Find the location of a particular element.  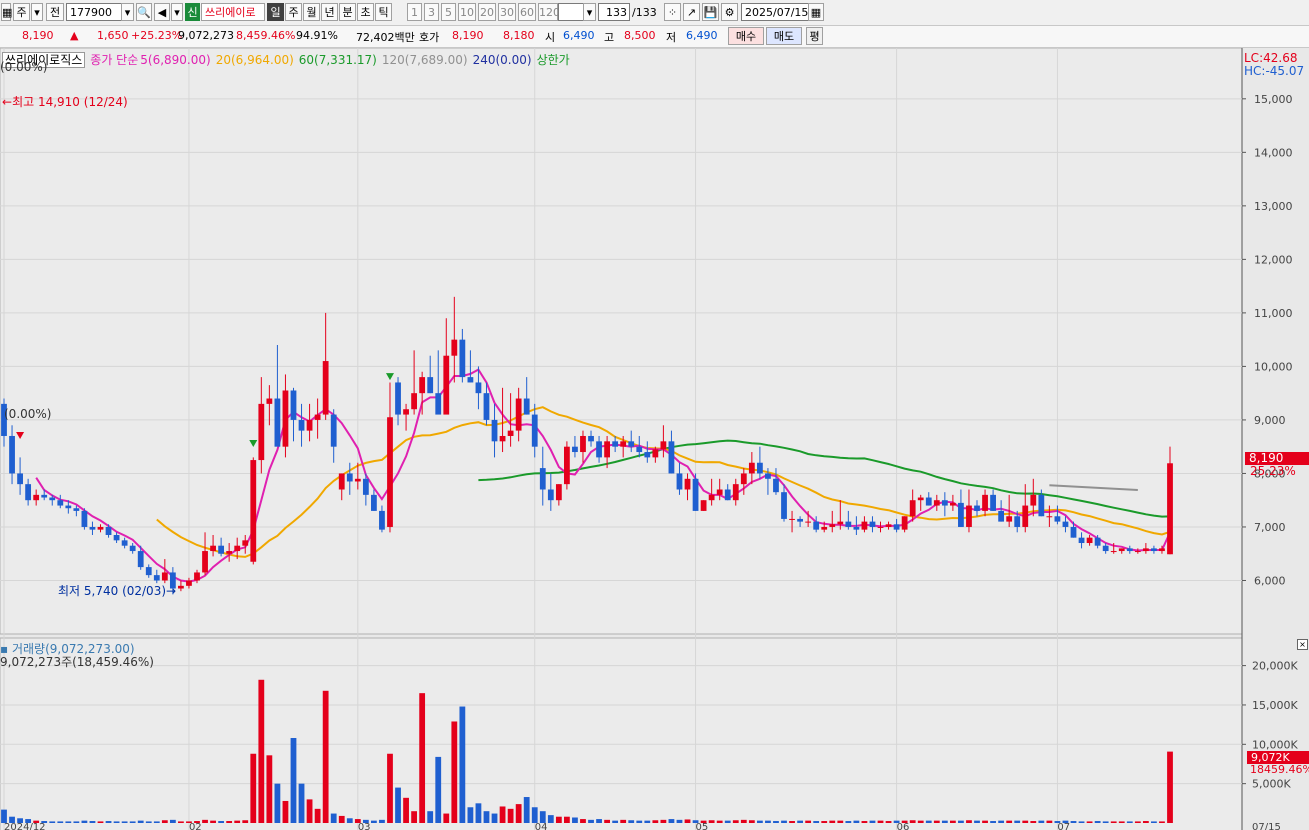

calendar-icon: ▦ is located at coordinates (816, 12).